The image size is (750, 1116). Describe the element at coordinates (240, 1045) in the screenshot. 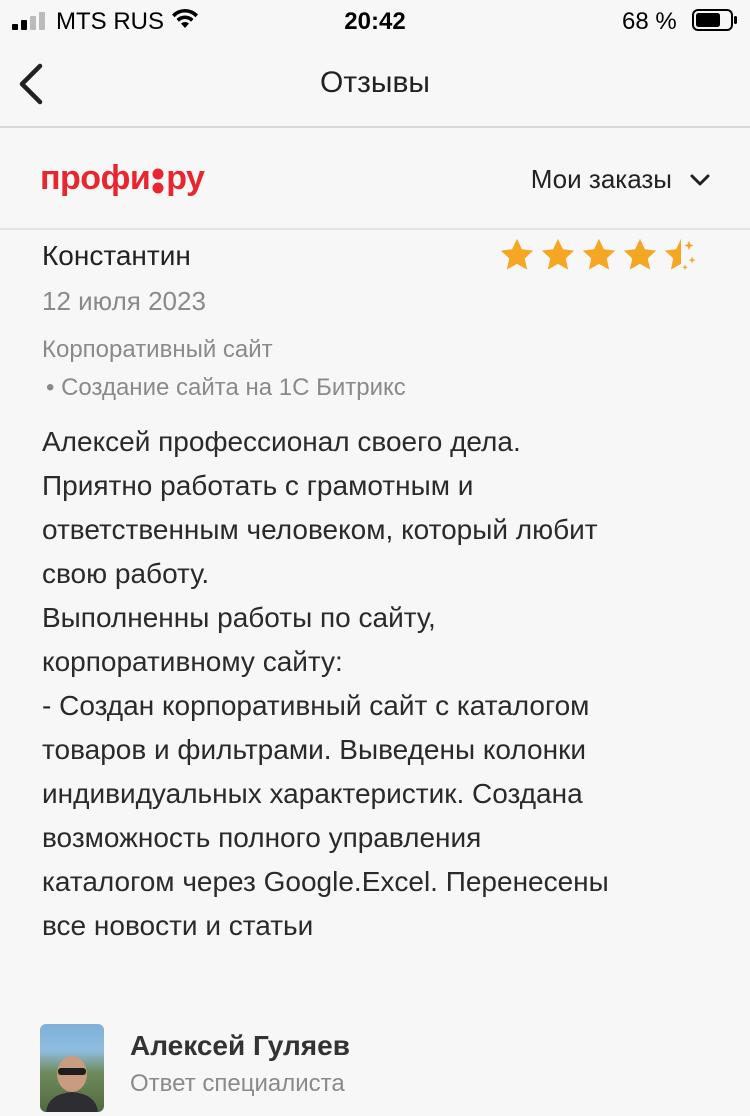

I see `specialist-name: Алексей Гуляев` at that location.